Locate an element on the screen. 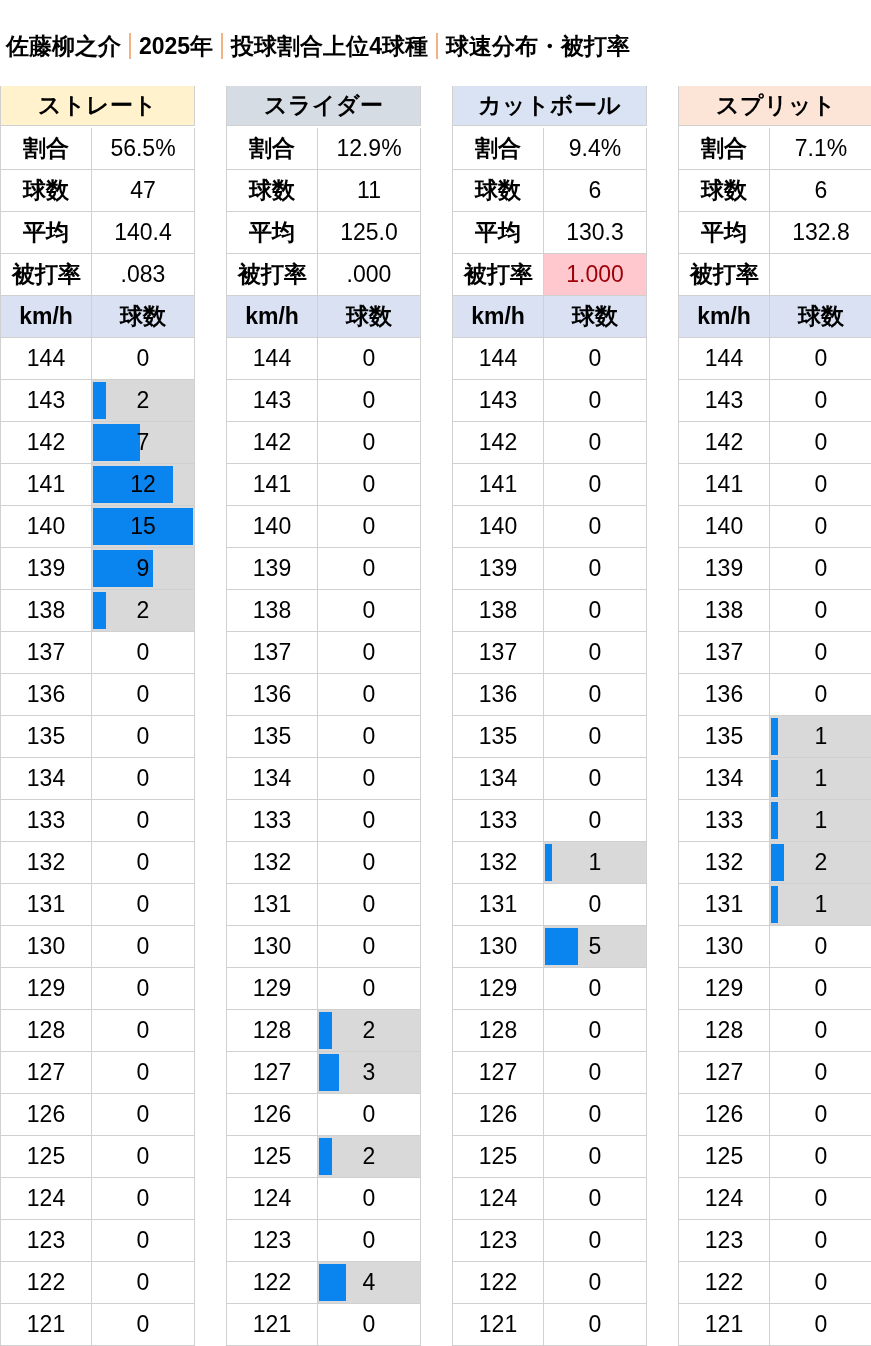 Image resolution: width=871 pixels, height=1346 pixels. speed-cell: 121 is located at coordinates (724, 1325).